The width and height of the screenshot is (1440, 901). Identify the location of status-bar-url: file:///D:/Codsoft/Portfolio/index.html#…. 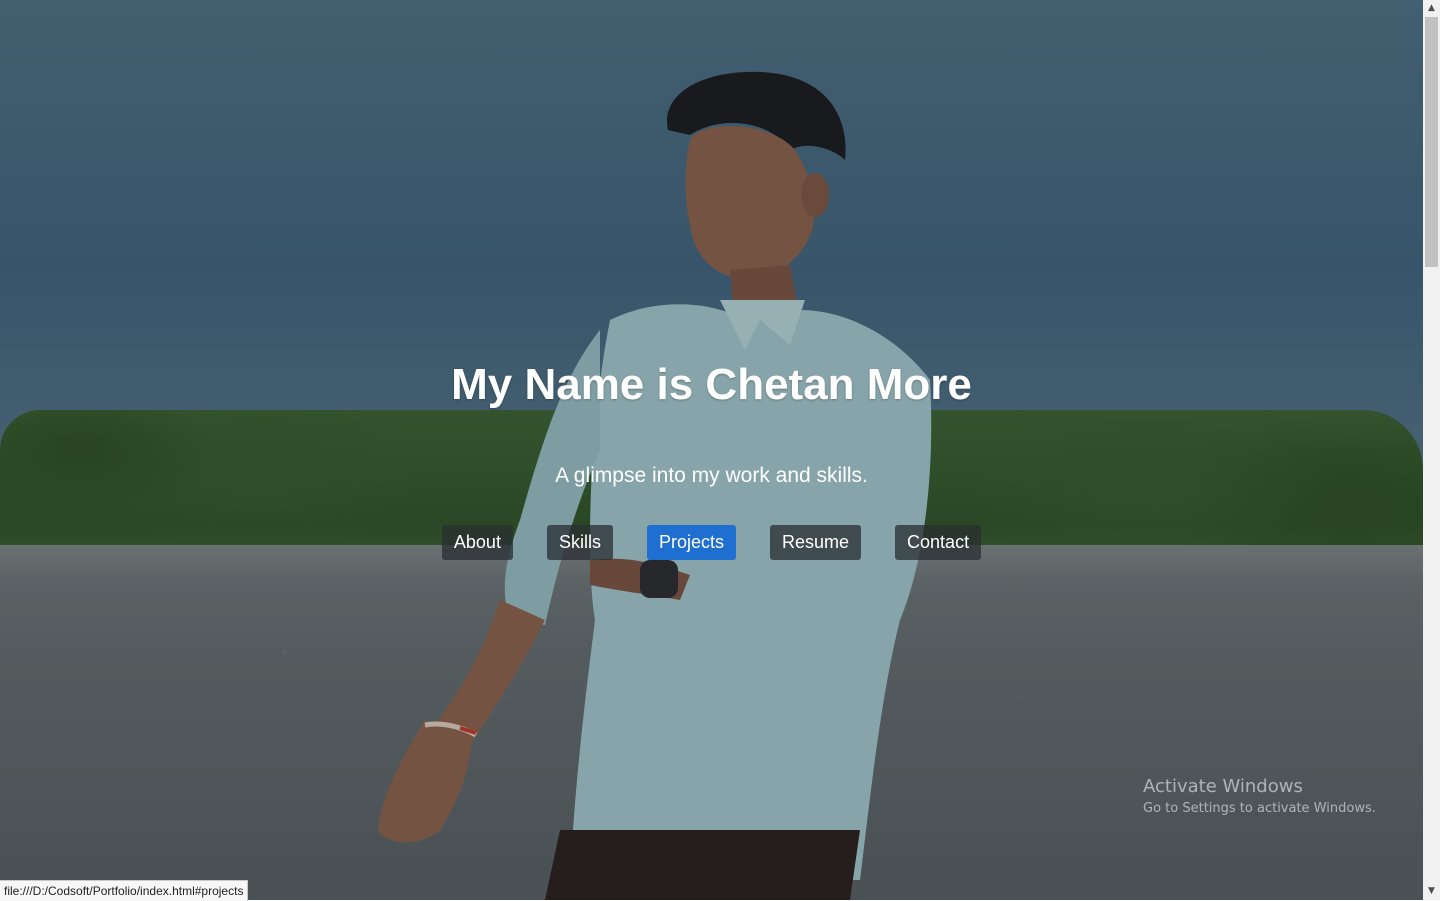
(124, 890).